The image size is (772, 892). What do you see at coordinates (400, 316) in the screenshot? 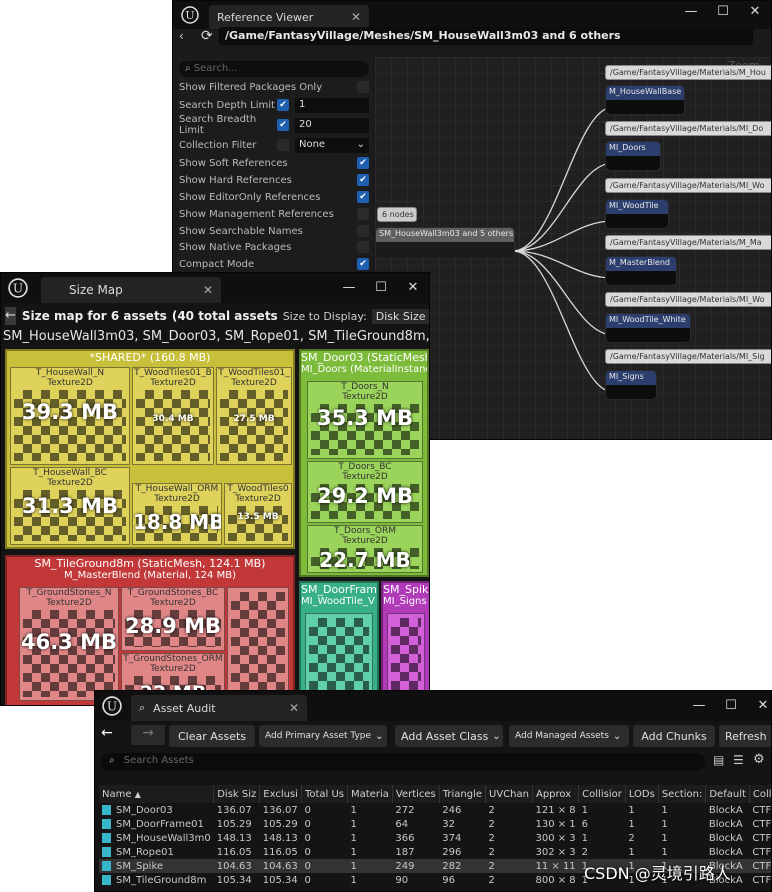
I see `size-display-select: Disk Size ⌄` at bounding box center [400, 316].